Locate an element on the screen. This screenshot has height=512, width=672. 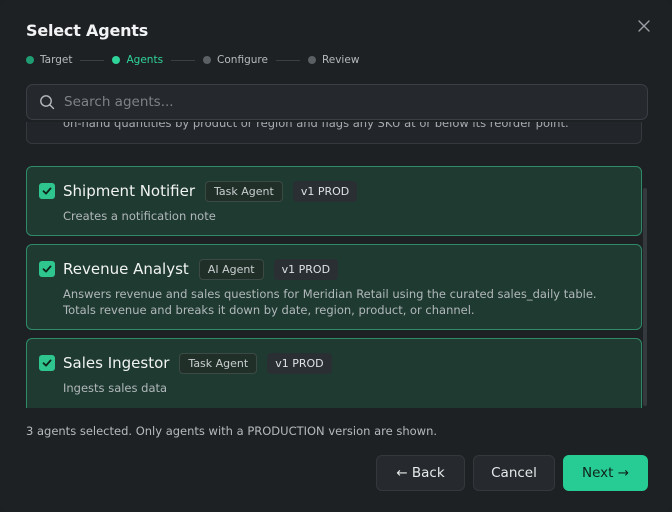
step-label: Review is located at coordinates (340, 60).